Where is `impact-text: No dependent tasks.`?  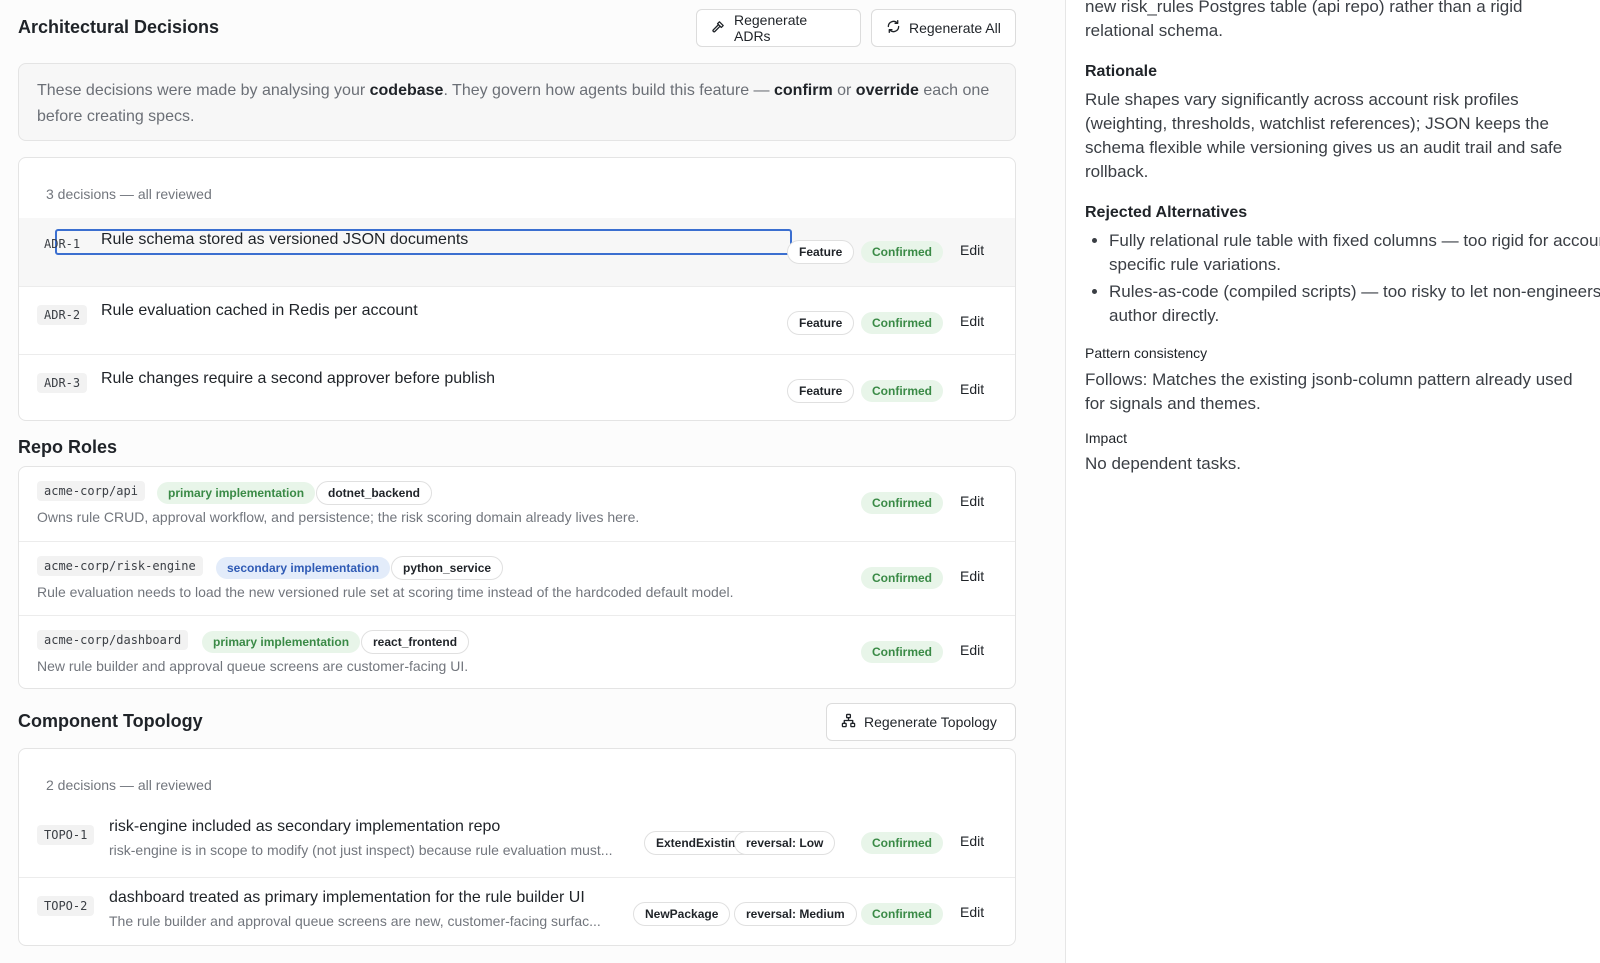 impact-text: No dependent tasks. is located at coordinates (1163, 463).